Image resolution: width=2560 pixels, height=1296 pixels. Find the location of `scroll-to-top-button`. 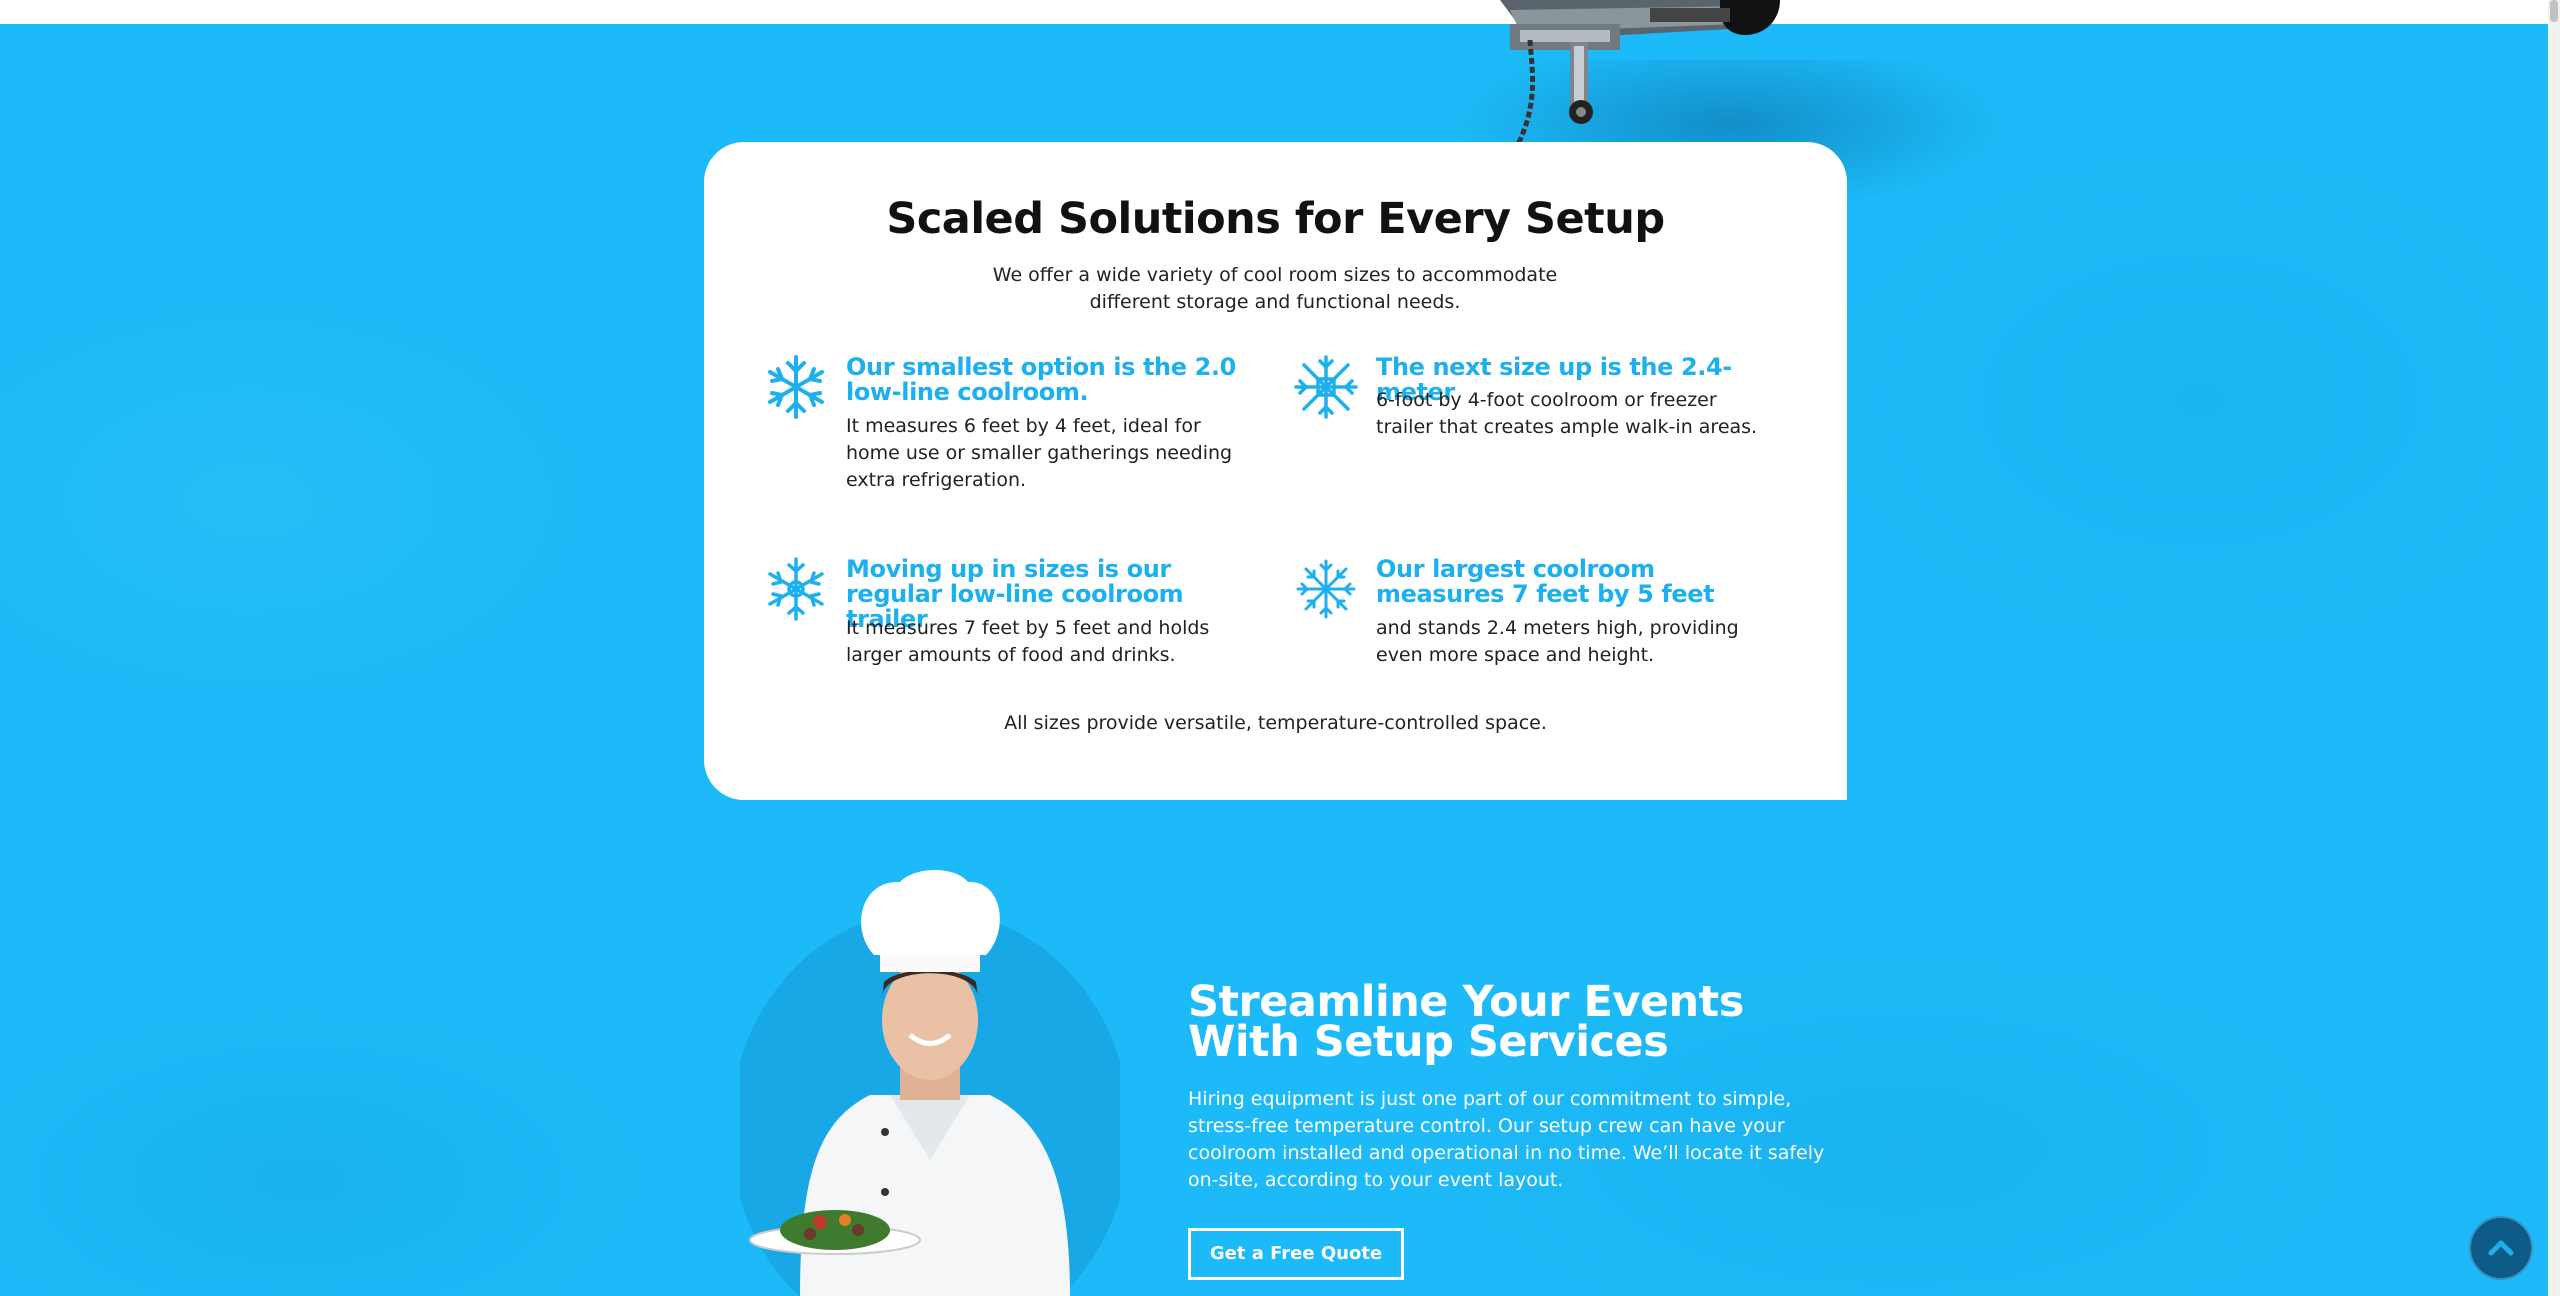

scroll-to-top-button is located at coordinates (2501, 1248).